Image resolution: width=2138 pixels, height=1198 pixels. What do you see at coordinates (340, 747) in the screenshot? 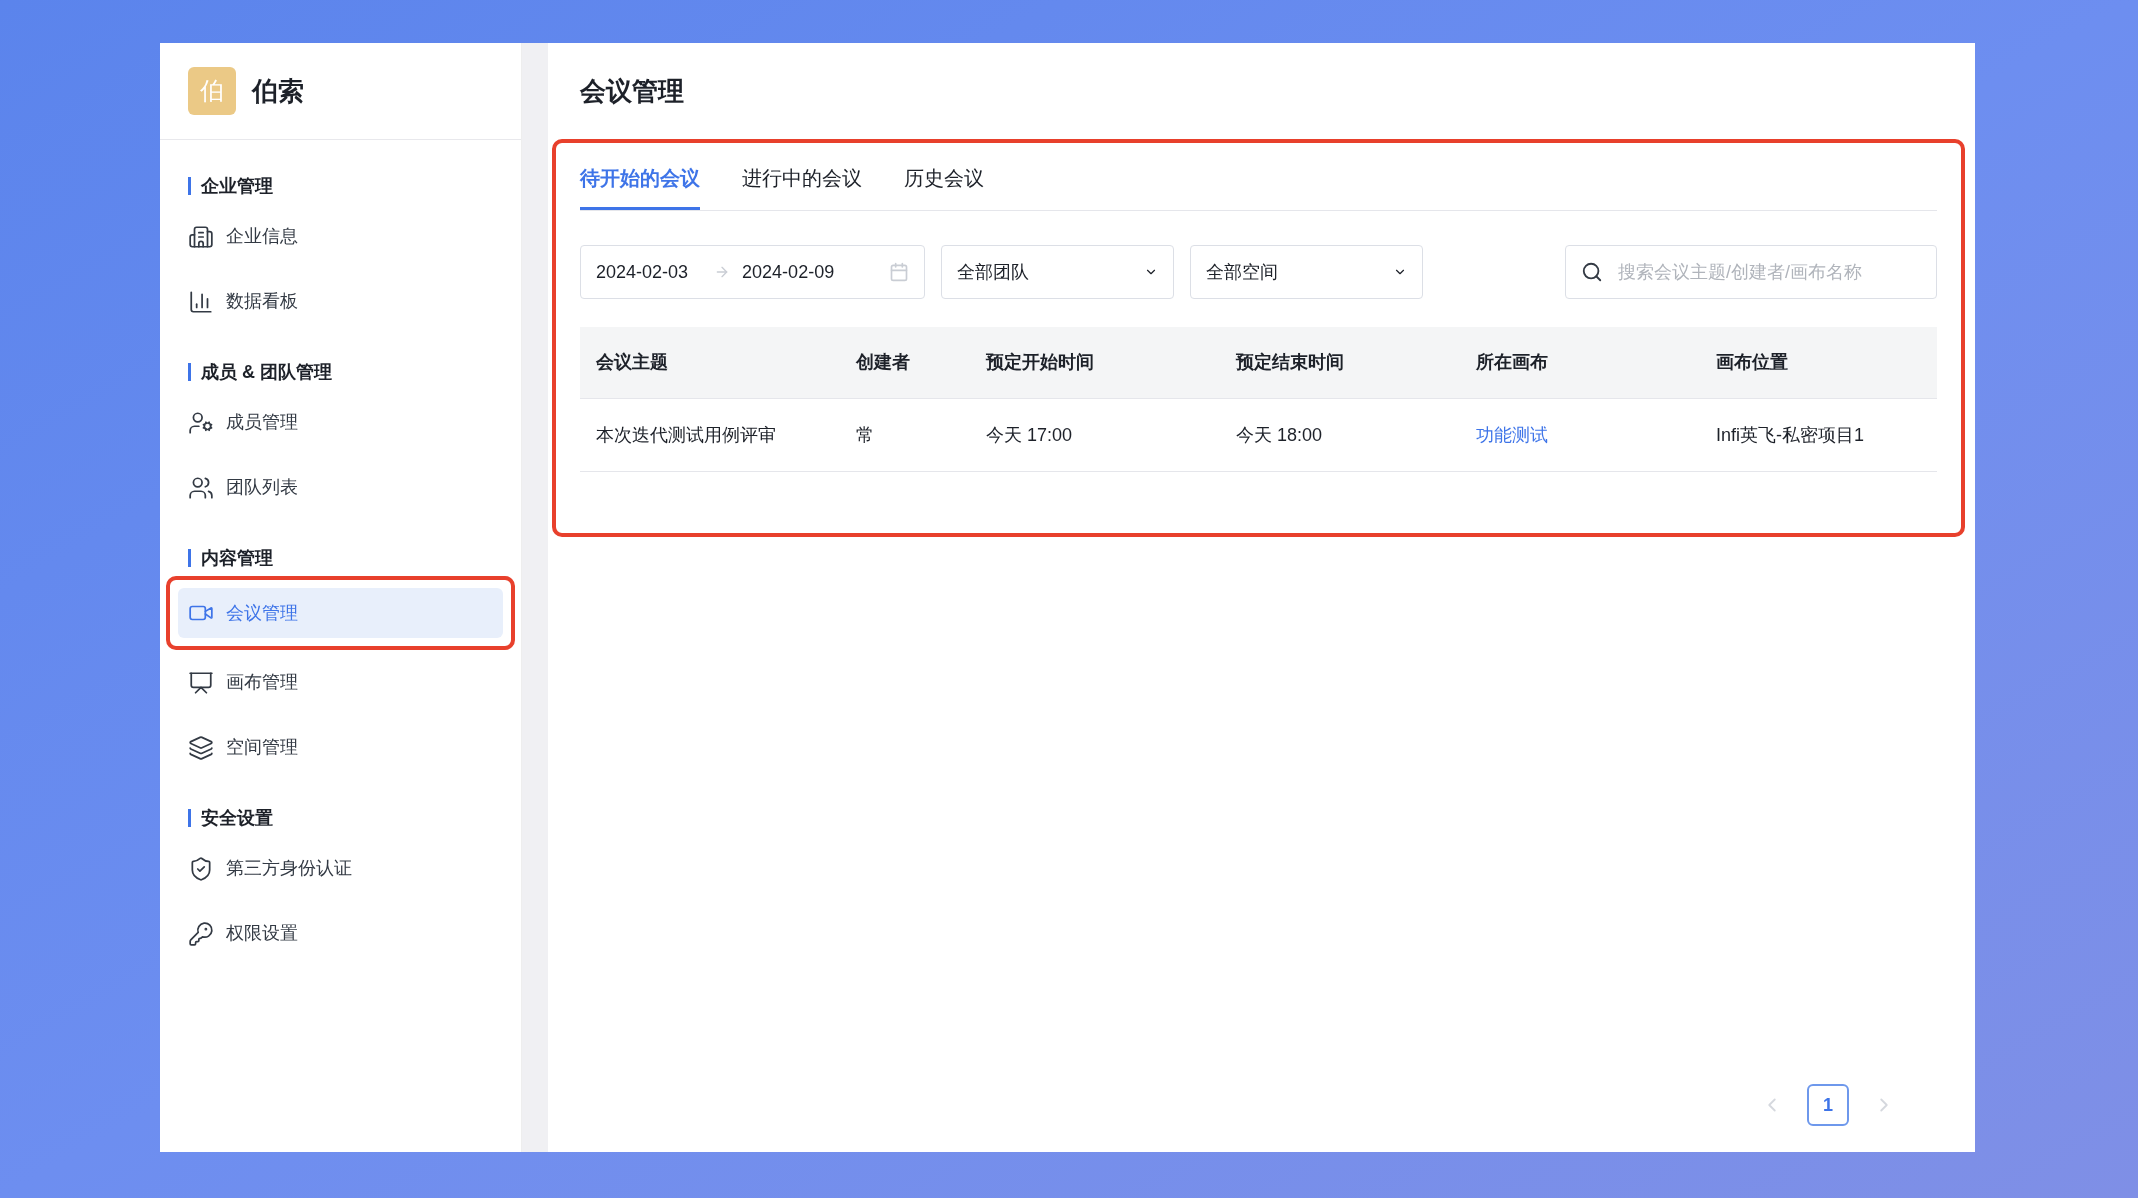
I see `sidebar-item: 空间管理` at bounding box center [340, 747].